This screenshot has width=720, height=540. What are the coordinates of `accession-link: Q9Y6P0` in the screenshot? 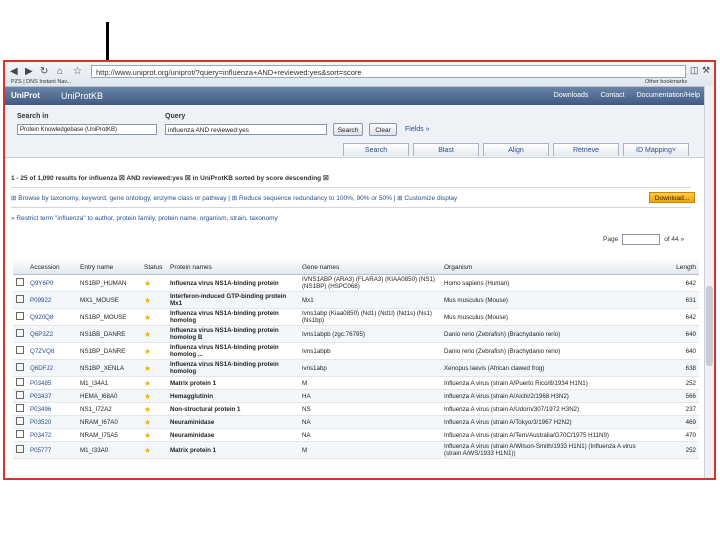 It's located at (52, 283).